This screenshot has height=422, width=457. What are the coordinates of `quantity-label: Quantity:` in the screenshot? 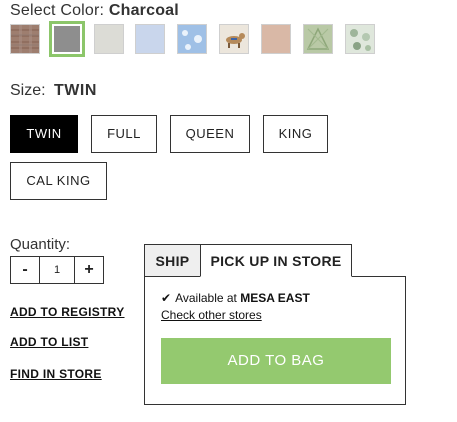 It's located at (40, 244).